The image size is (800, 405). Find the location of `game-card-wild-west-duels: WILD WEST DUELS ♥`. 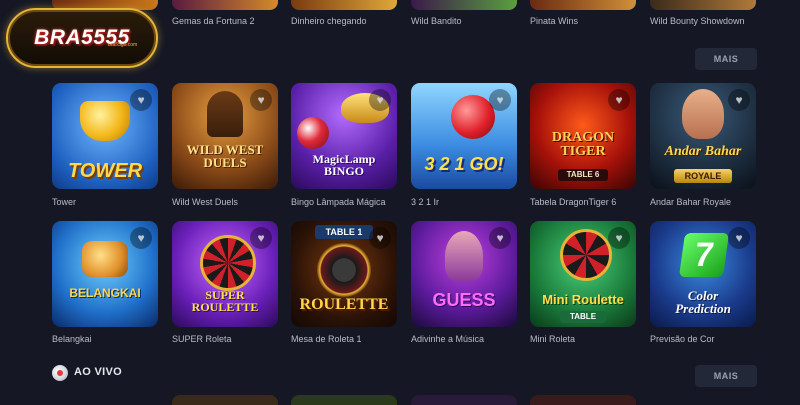

game-card-wild-west-duels: WILD WEST DUELS ♥ is located at coordinates (225, 136).